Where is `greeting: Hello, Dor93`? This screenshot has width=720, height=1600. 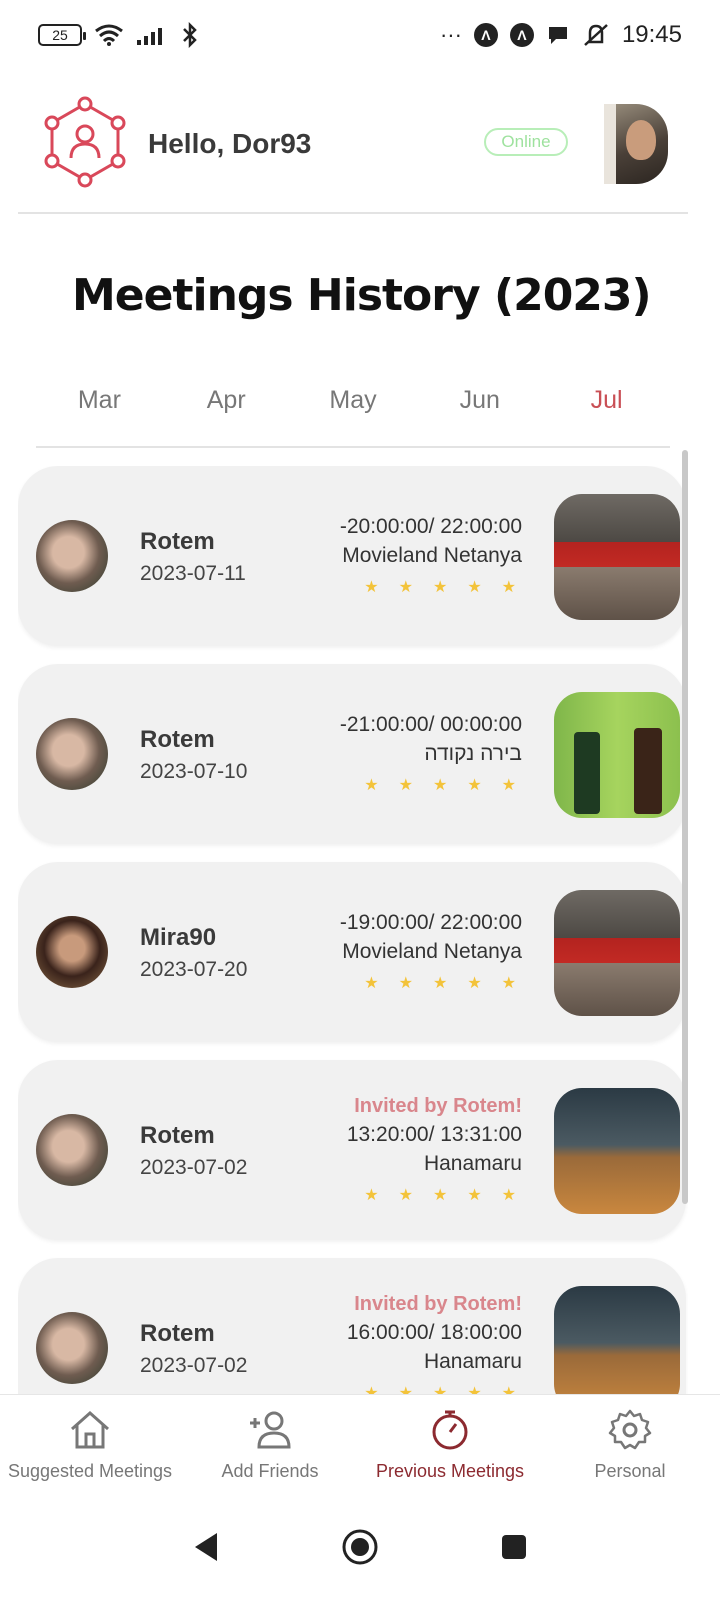
greeting: Hello, Dor93 is located at coordinates (230, 143).